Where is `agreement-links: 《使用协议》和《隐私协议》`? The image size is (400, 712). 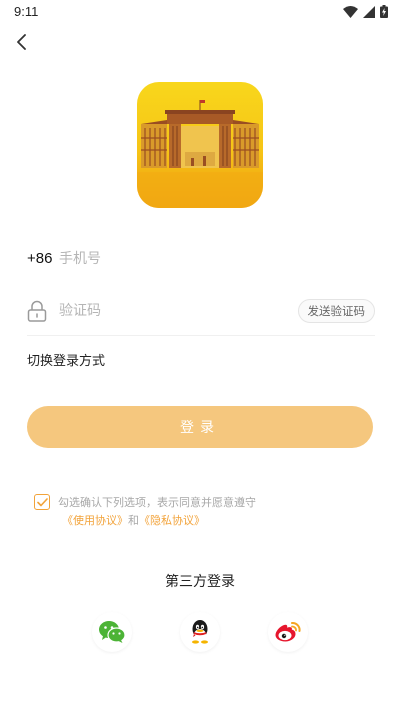
agreement-links: 《使用协议》和《隐私协议》 is located at coordinates (133, 521).